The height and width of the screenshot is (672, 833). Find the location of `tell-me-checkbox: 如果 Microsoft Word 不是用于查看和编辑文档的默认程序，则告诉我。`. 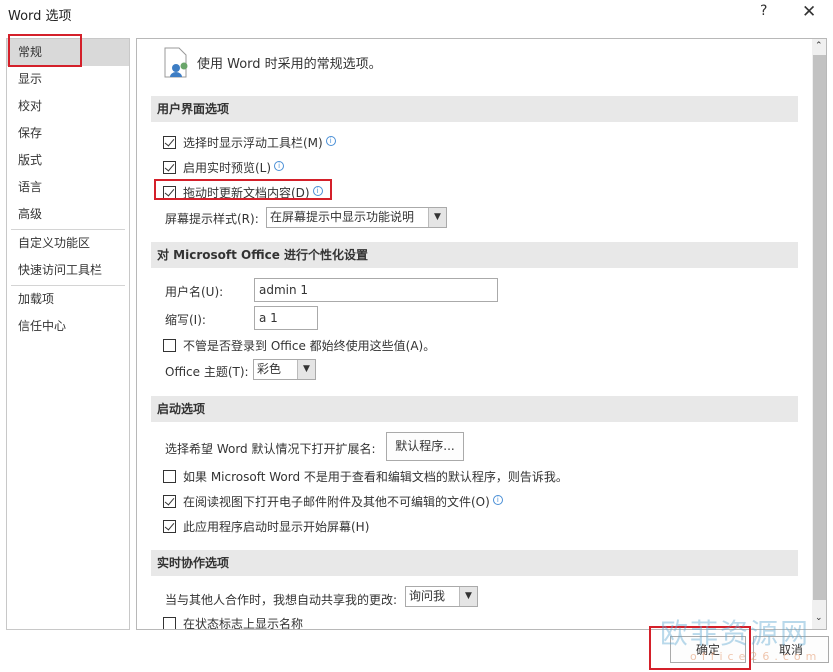

tell-me-checkbox: 如果 Microsoft Word 不是用于查看和编辑文档的默认程序，则告诉我。 is located at coordinates (365, 476).